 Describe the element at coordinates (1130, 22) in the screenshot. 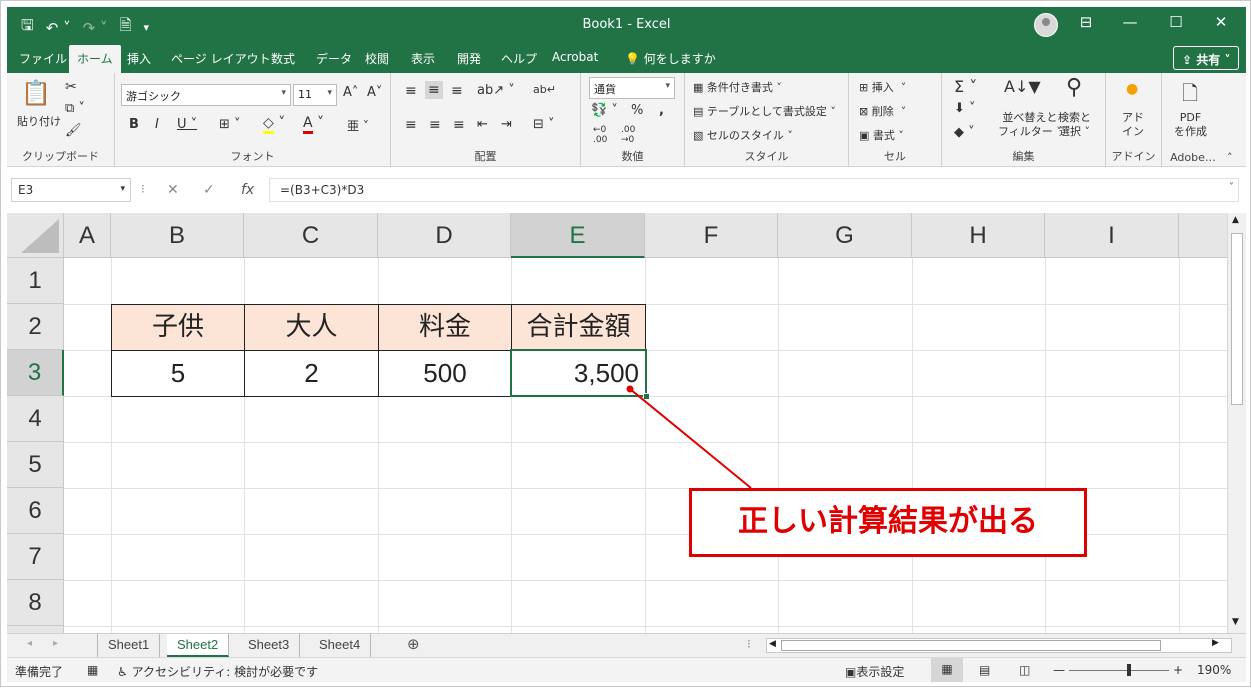

I see `minimize-button: —` at that location.